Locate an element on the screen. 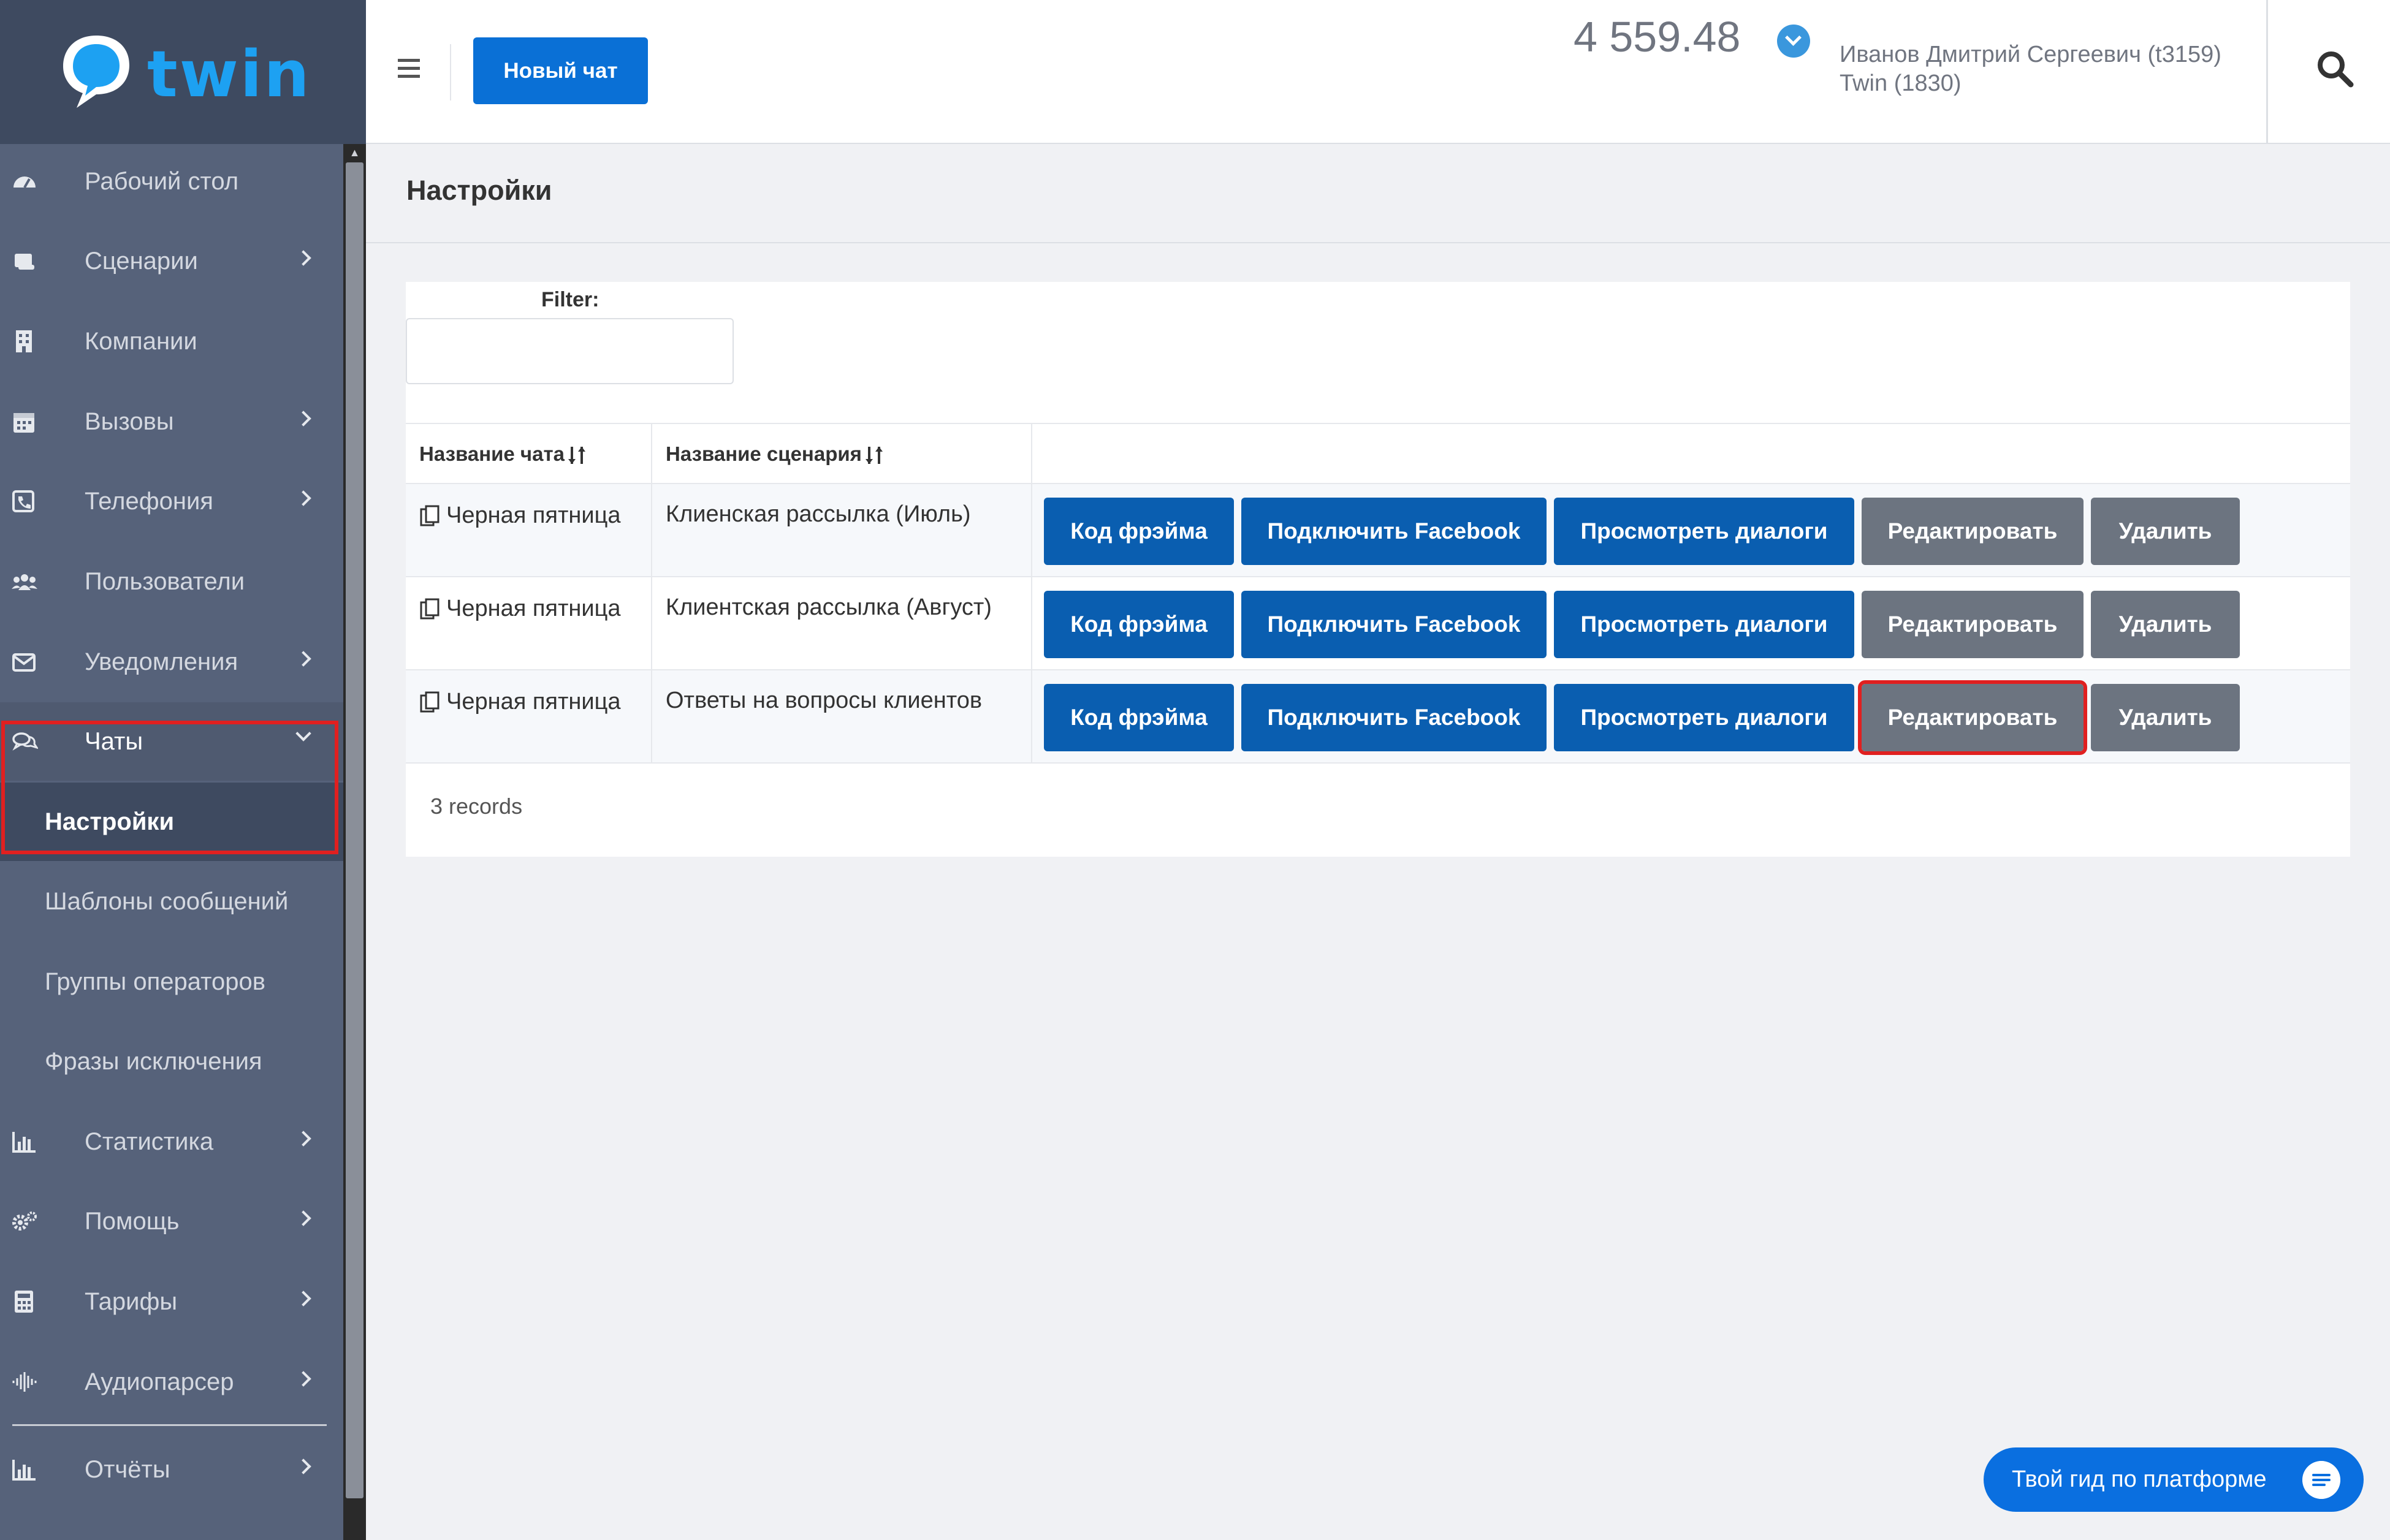 The width and height of the screenshot is (2390, 1540). sidebar-item-companies: Компании is located at coordinates (171, 341).